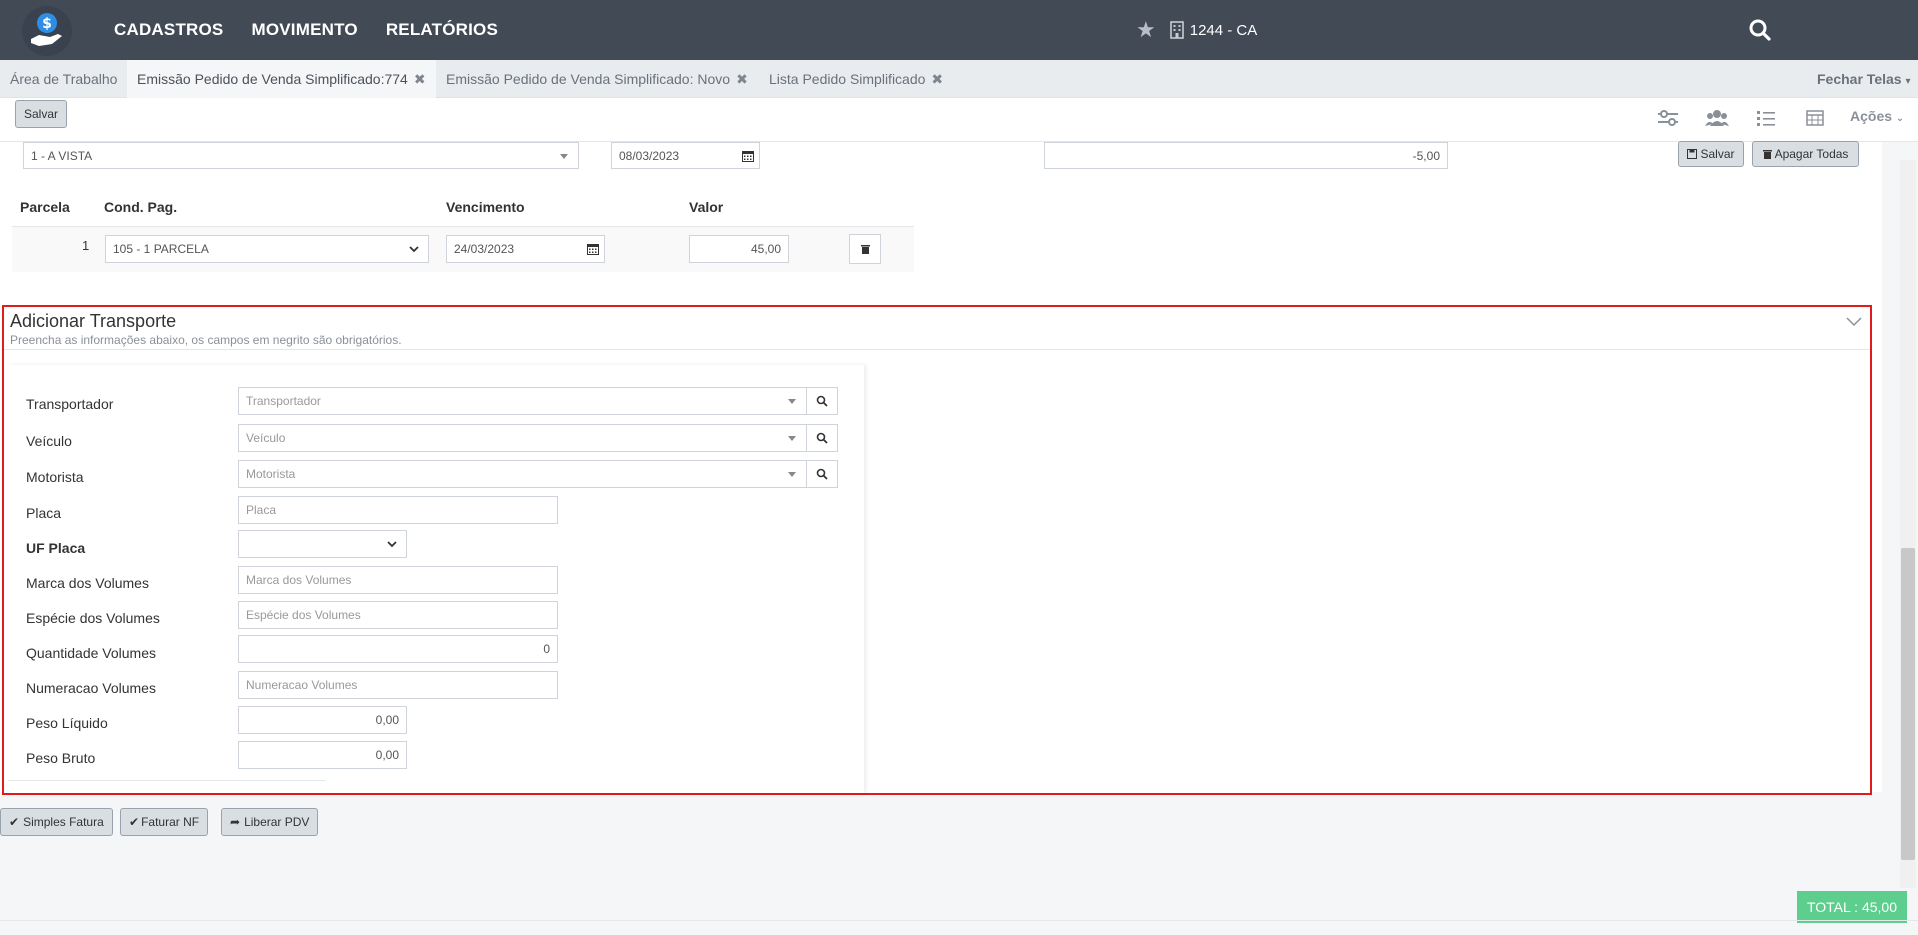 The width and height of the screenshot is (1918, 935). Describe the element at coordinates (277, 822) in the screenshot. I see `liberar-pdv-label: Liberar PDV` at that location.